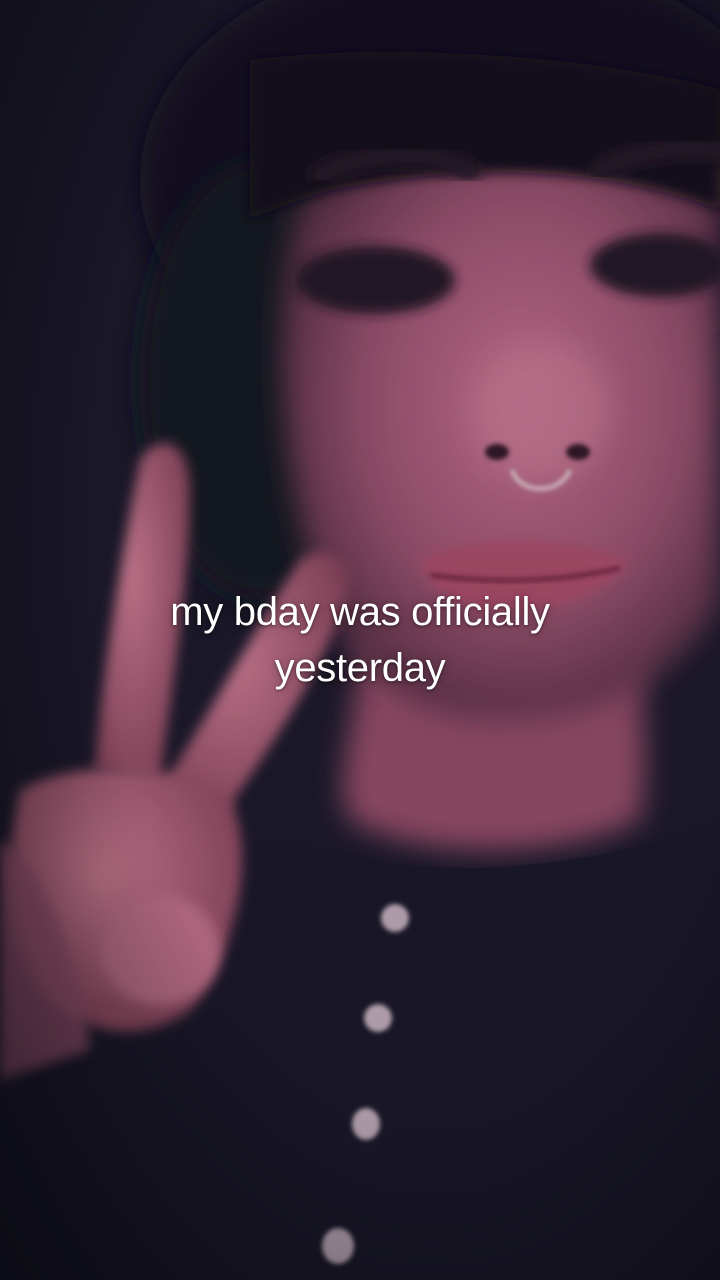  I want to click on caption-text: my bday was officially yesterday, so click(360, 640).